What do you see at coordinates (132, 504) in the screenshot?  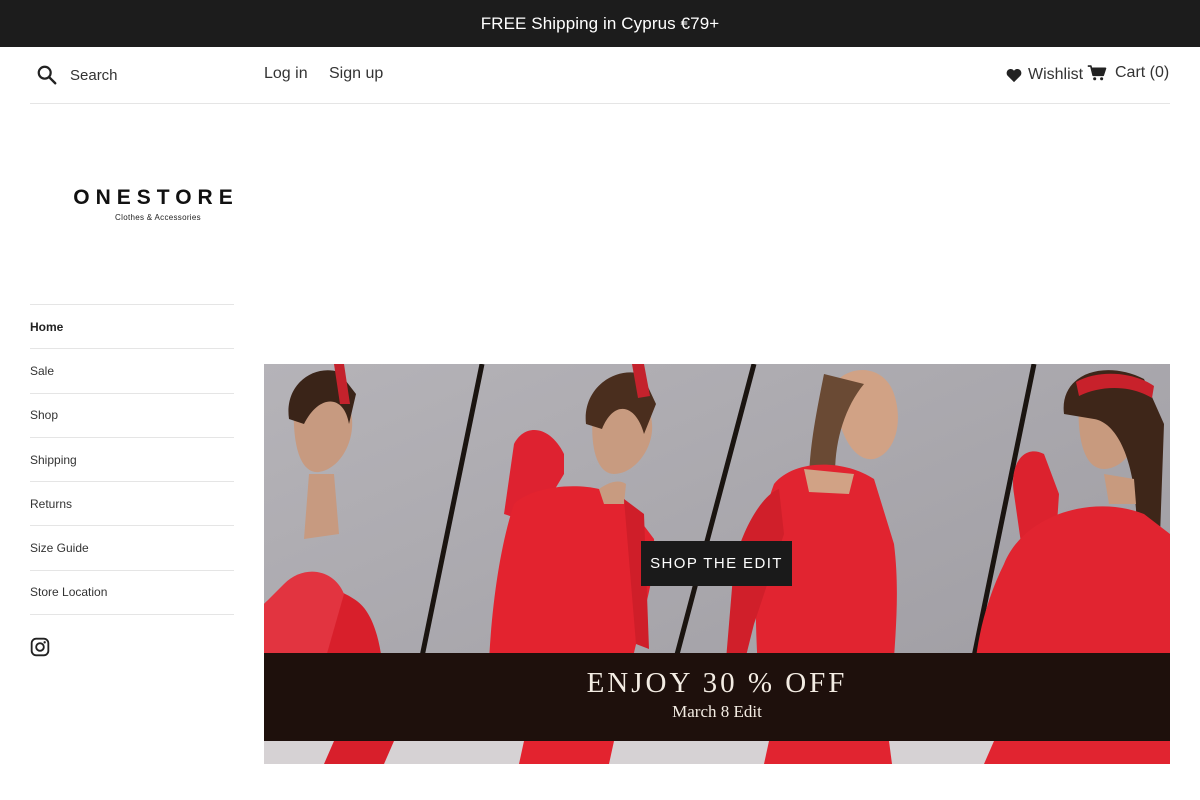 I see `sidebar-item-returns: Returns` at bounding box center [132, 504].